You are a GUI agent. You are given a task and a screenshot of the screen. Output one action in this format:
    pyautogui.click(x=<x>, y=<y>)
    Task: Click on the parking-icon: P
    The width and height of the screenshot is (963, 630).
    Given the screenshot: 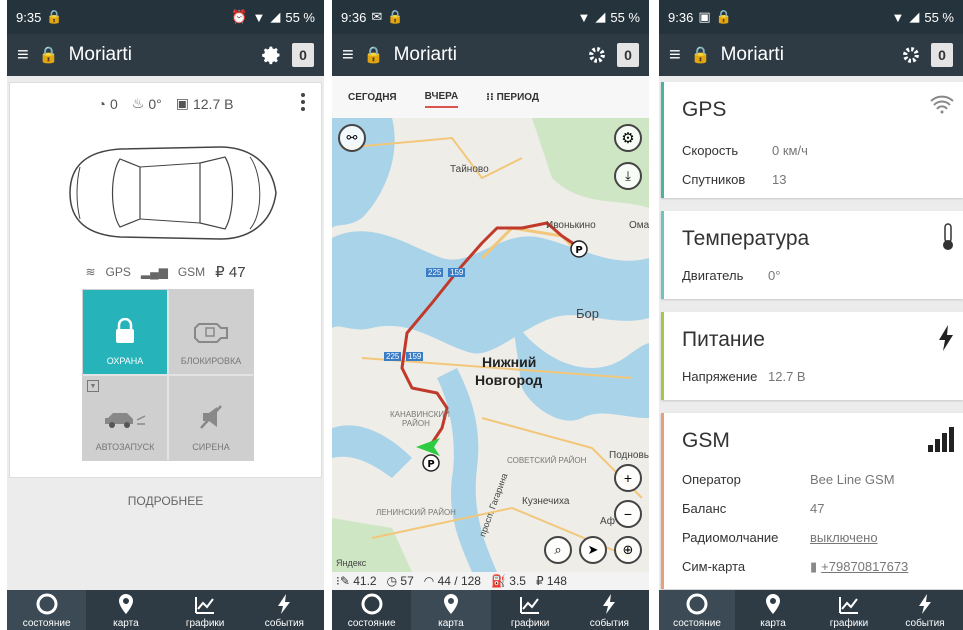 What is the action you would take?
    pyautogui.click(x=579, y=249)
    